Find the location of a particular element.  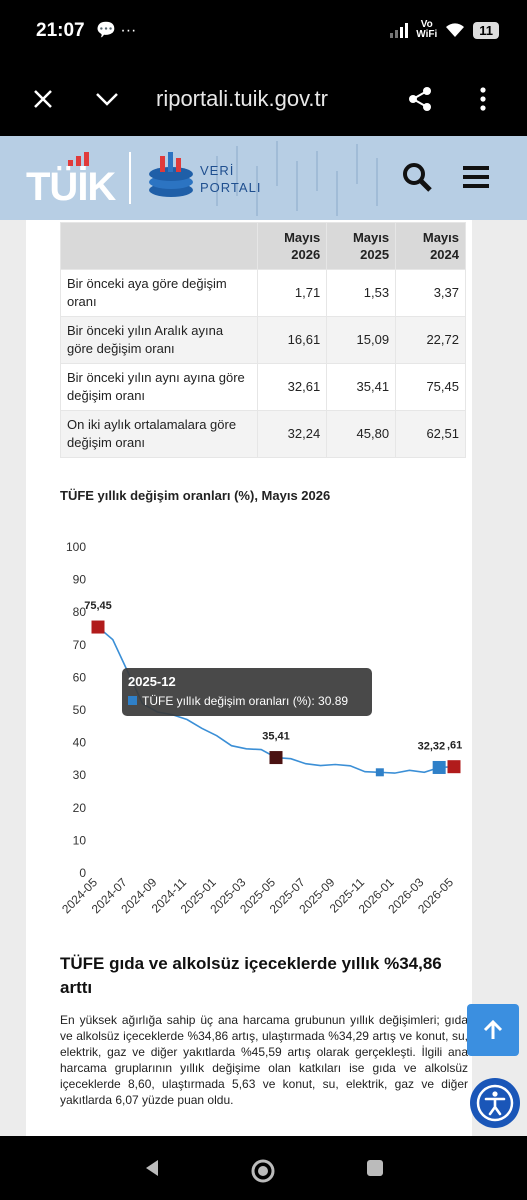

y-tick-label: 90 is located at coordinates (80, 580).